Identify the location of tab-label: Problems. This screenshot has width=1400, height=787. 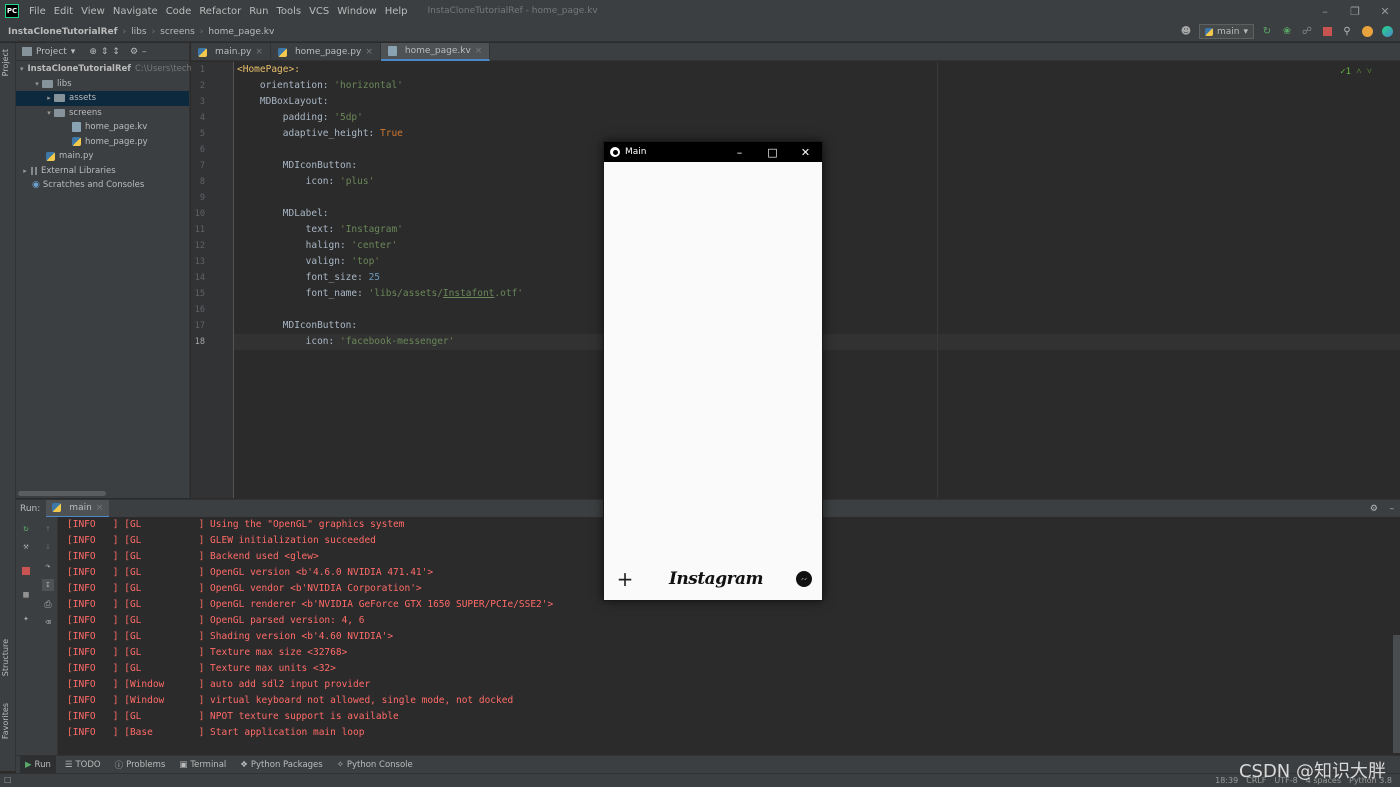
(146, 764).